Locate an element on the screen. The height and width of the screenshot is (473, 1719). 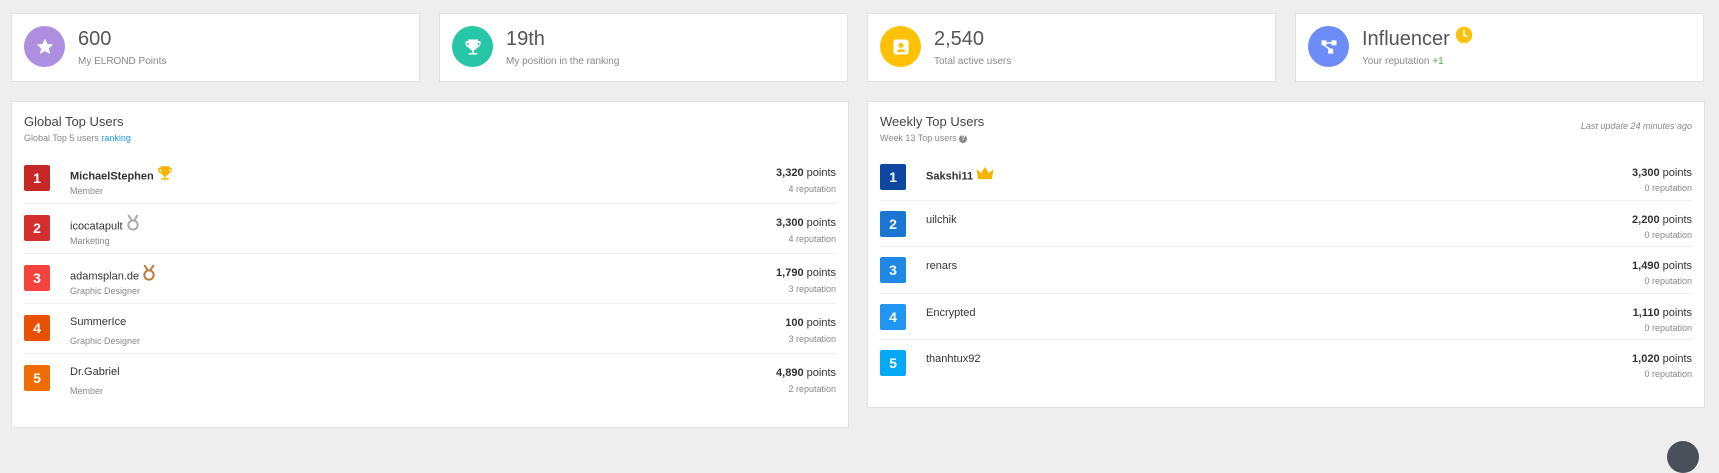
user-name-text: renars is located at coordinates (941, 266).